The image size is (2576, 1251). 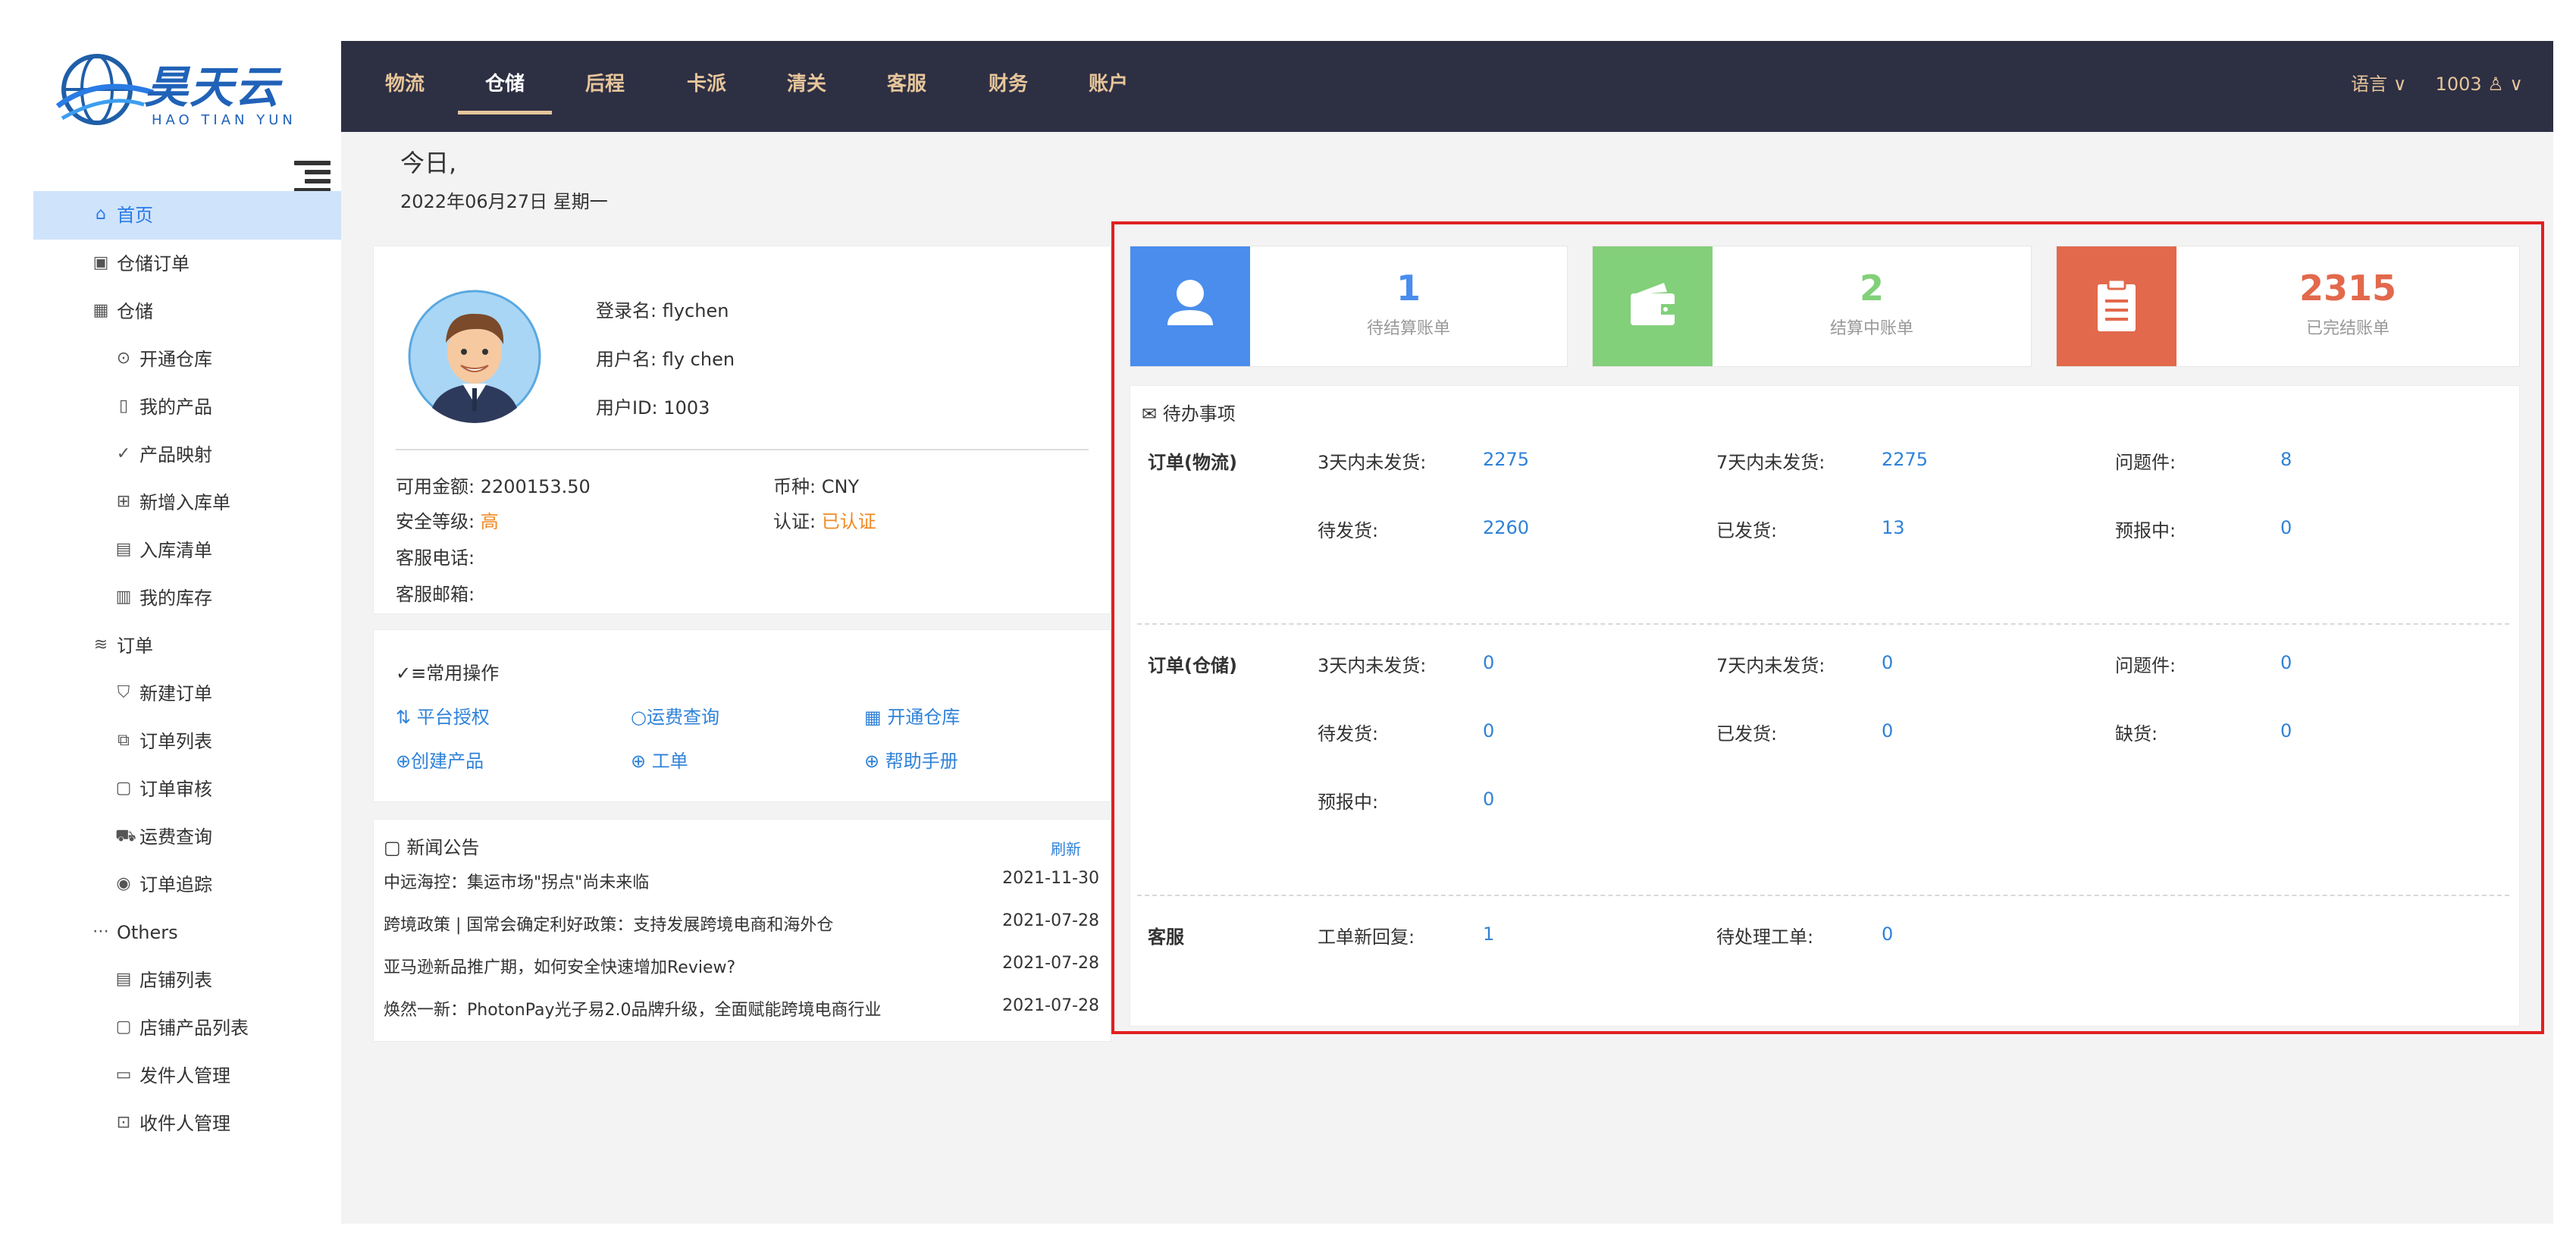 I want to click on profile-username: 用户名: fly chen, so click(x=665, y=357).